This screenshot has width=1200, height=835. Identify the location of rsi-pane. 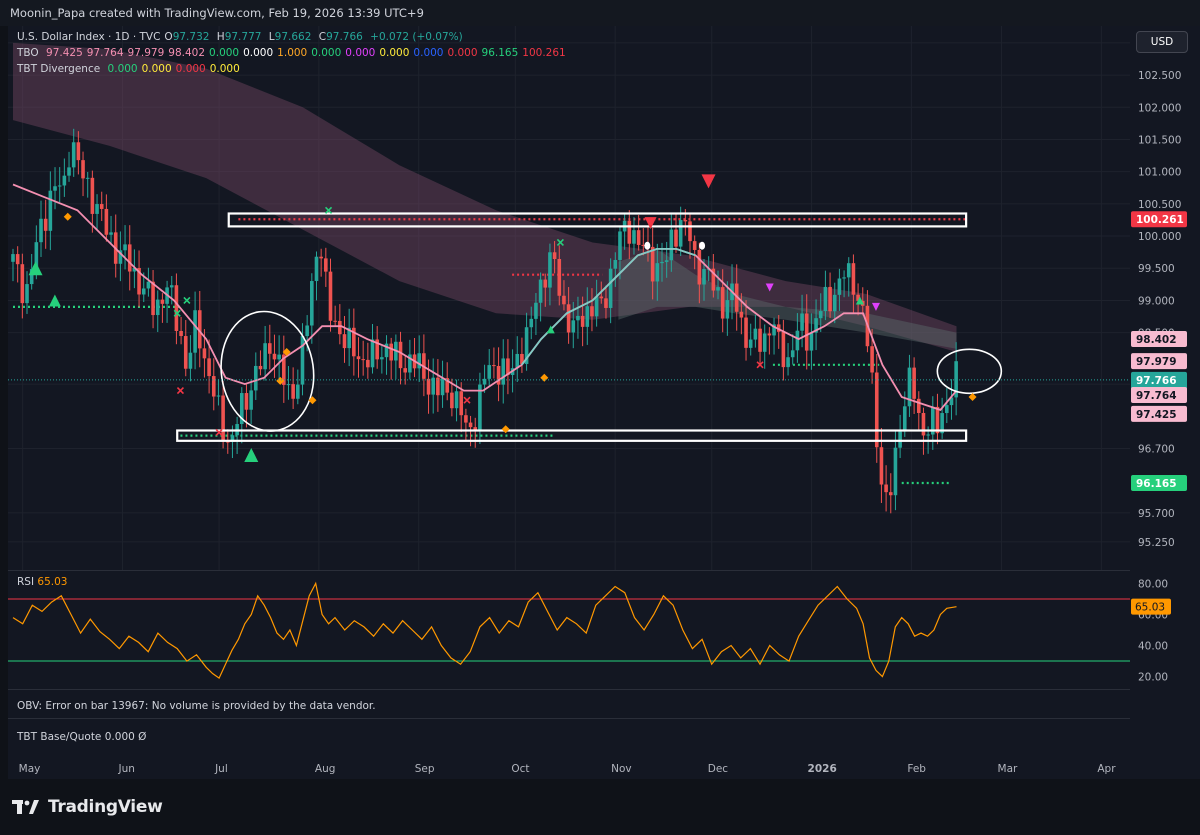
(569, 630).